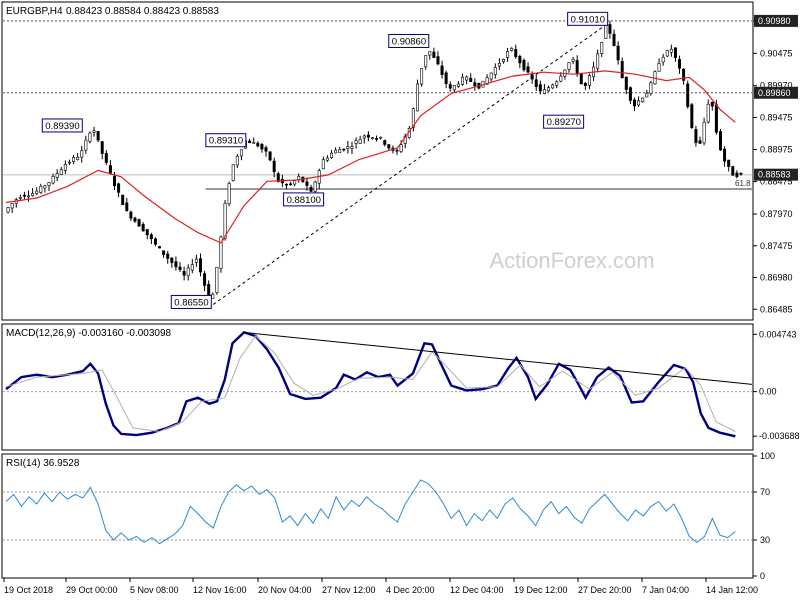 Image resolution: width=800 pixels, height=600 pixels. What do you see at coordinates (191, 302) in the screenshot?
I see `price-label-text: 0.86550` at bounding box center [191, 302].